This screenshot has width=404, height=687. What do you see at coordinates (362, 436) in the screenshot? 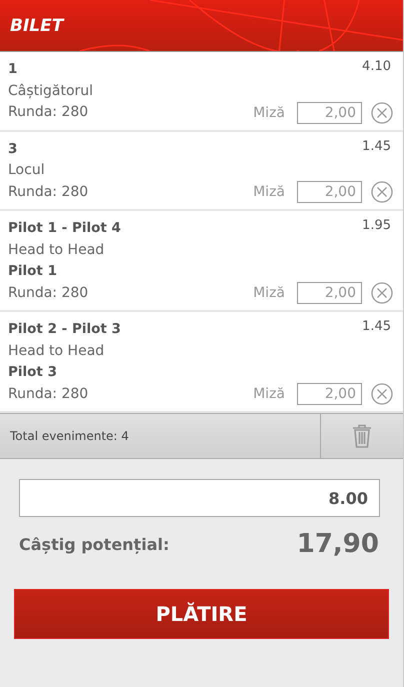
I see `trash-icon` at bounding box center [362, 436].